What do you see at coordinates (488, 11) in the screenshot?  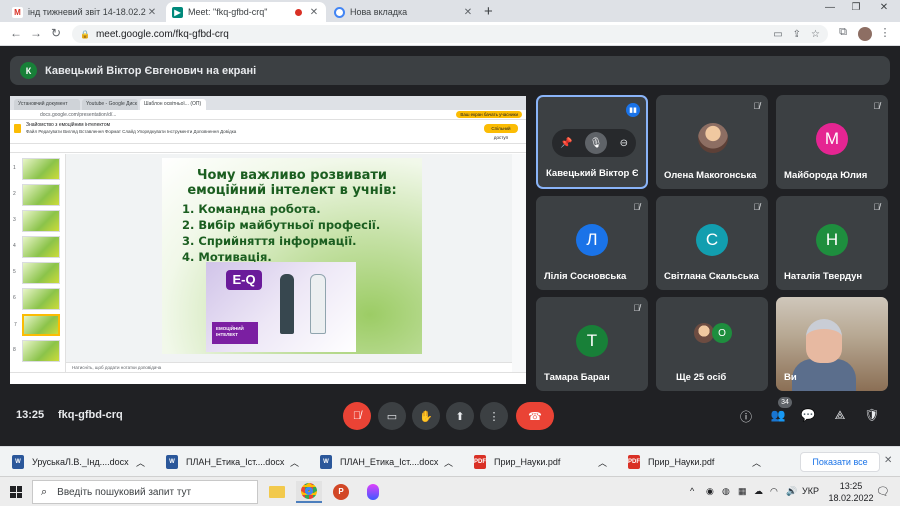 I see `new-tab-button: +` at bounding box center [488, 11].